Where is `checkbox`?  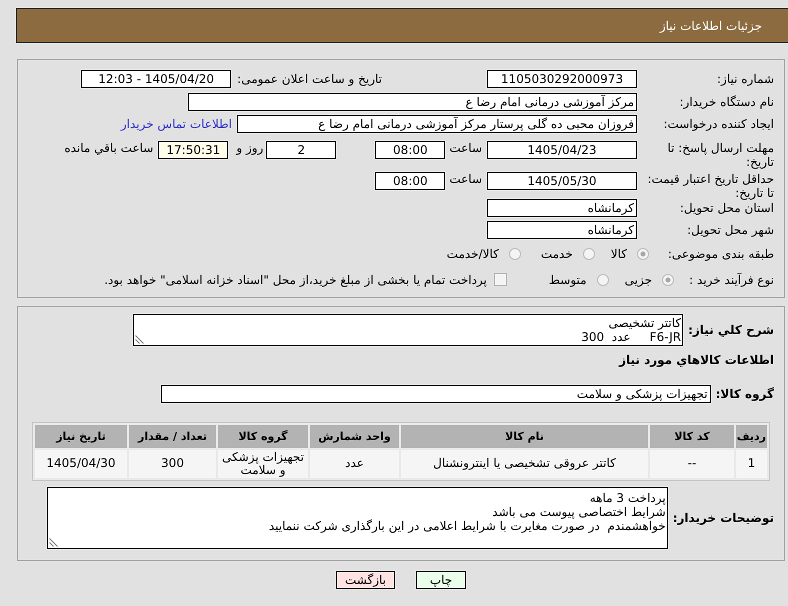 checkbox is located at coordinates (500, 279).